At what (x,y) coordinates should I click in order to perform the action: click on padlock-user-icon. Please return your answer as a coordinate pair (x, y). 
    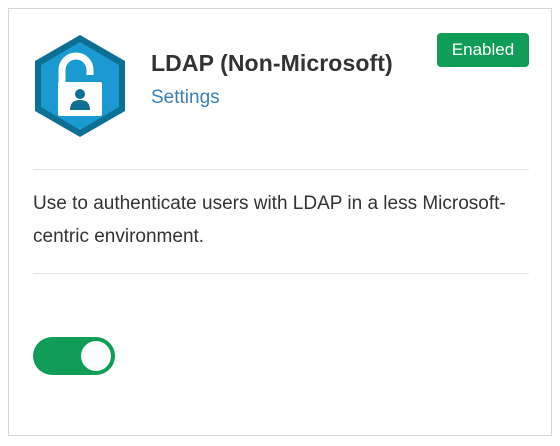
    Looking at the image, I should click on (80, 86).